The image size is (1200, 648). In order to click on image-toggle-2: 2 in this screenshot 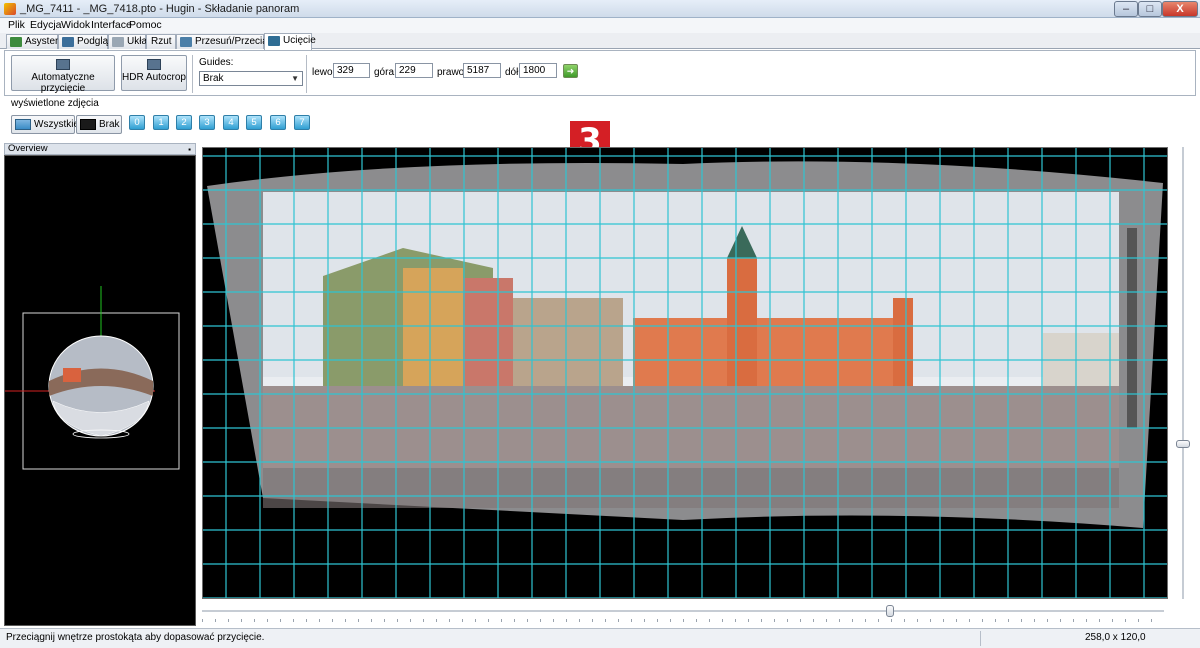, I will do `click(184, 122)`.